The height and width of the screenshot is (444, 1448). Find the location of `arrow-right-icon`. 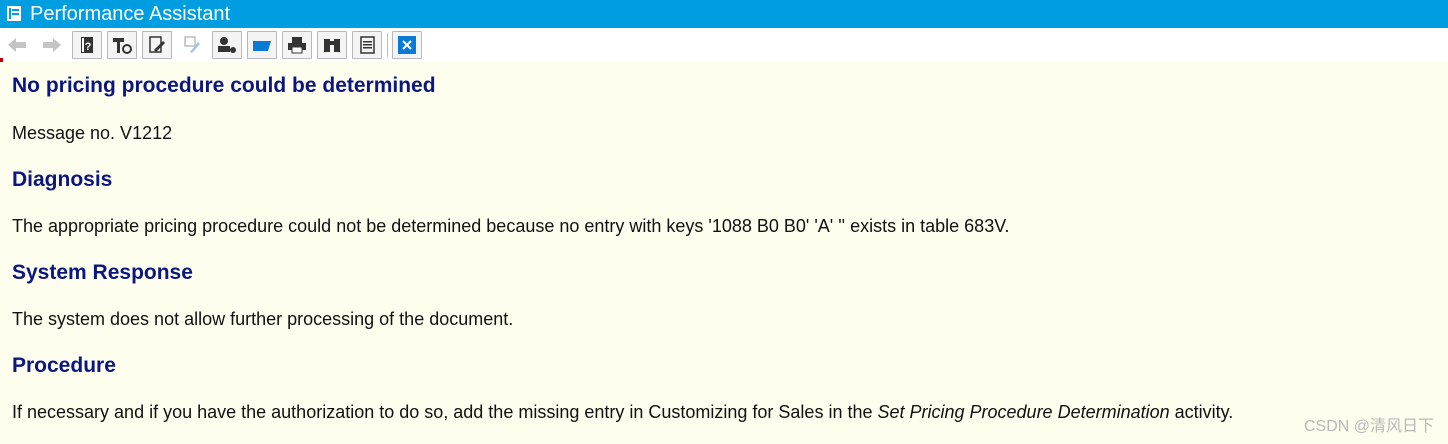

arrow-right-icon is located at coordinates (52, 45).